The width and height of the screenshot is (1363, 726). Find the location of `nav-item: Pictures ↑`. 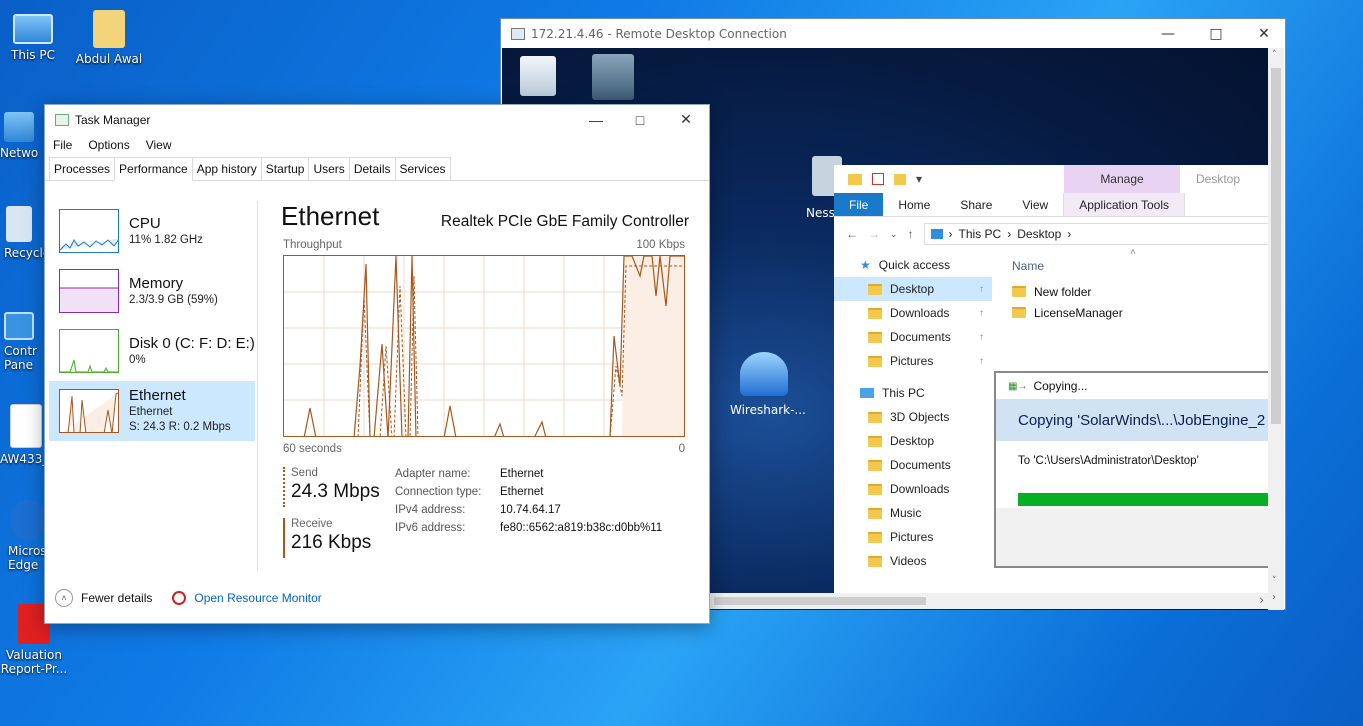

nav-item: Pictures ↑ is located at coordinates (913, 361).